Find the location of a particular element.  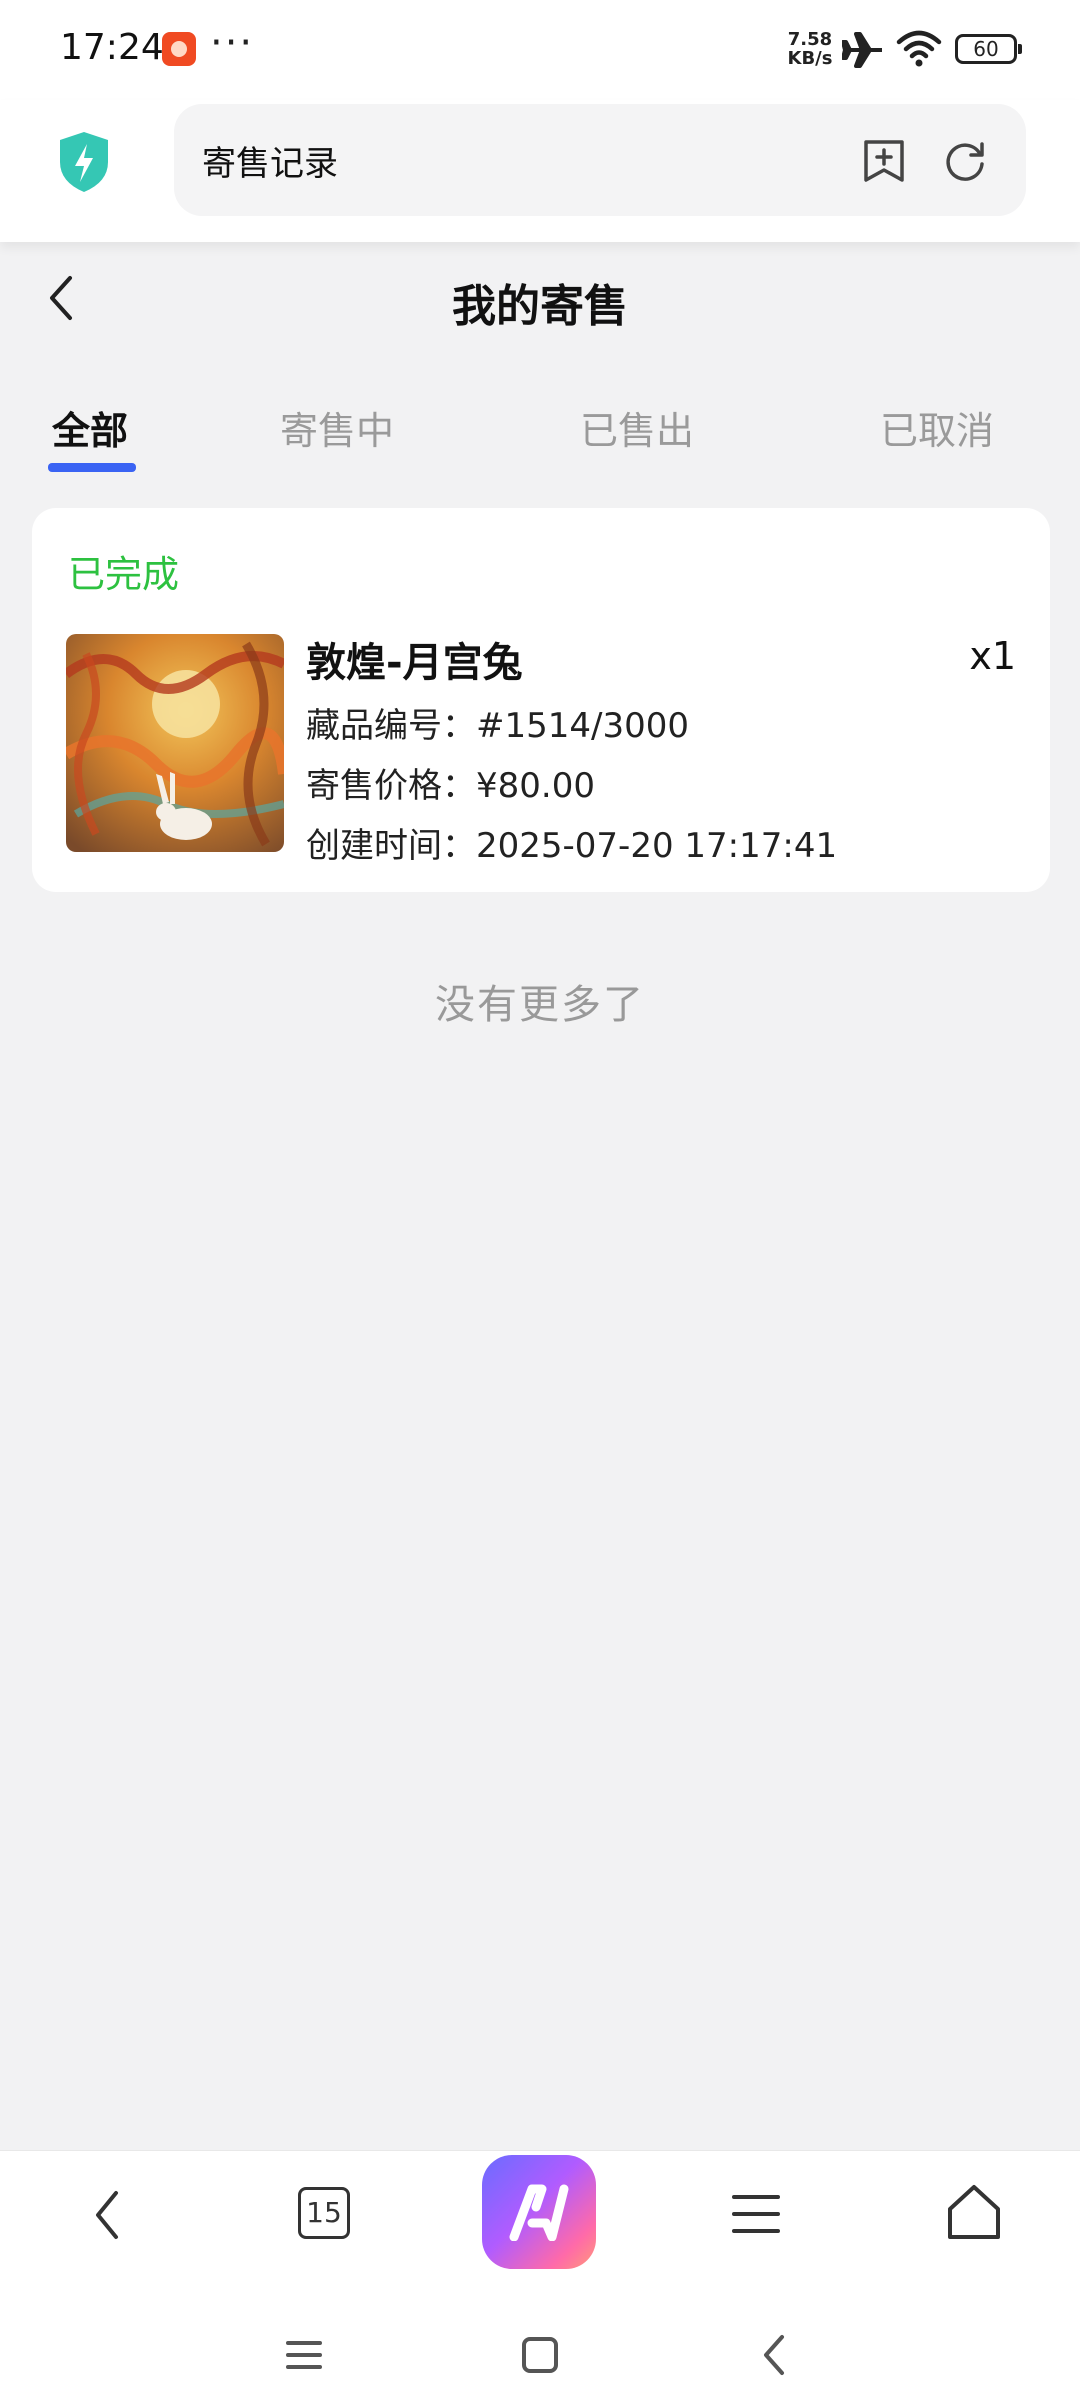

address-text: 寄售记录 is located at coordinates (270, 160).